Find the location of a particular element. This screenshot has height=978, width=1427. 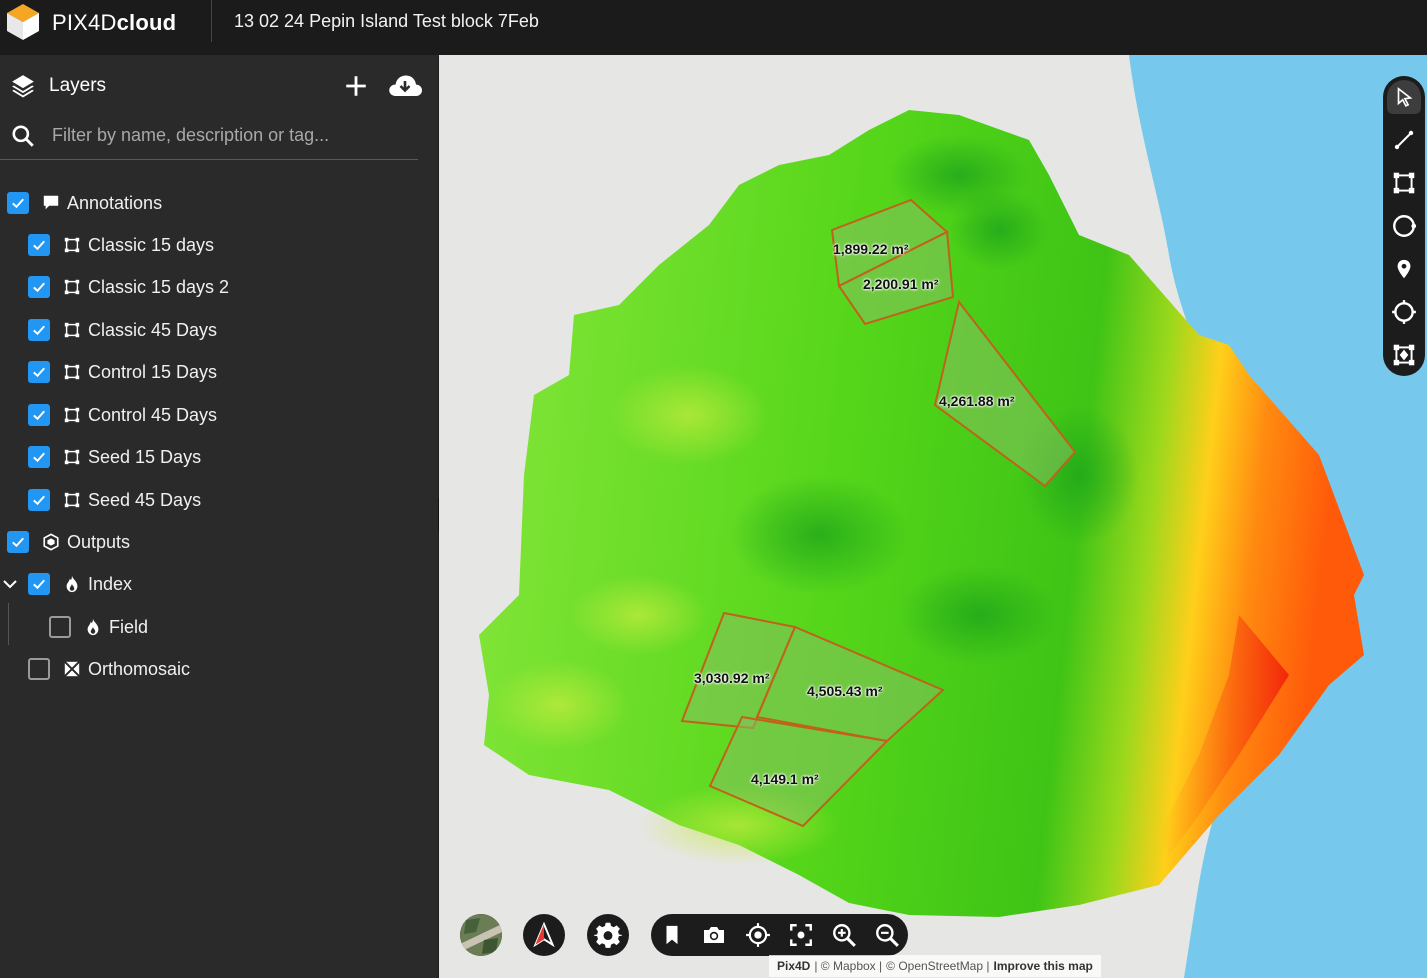

annotation-icon is located at coordinates (51, 203).